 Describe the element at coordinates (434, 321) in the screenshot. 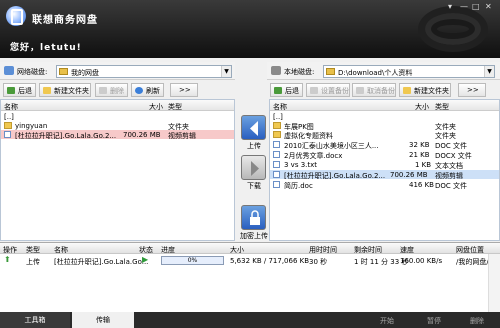

I see `pause-button: 暂停` at that location.